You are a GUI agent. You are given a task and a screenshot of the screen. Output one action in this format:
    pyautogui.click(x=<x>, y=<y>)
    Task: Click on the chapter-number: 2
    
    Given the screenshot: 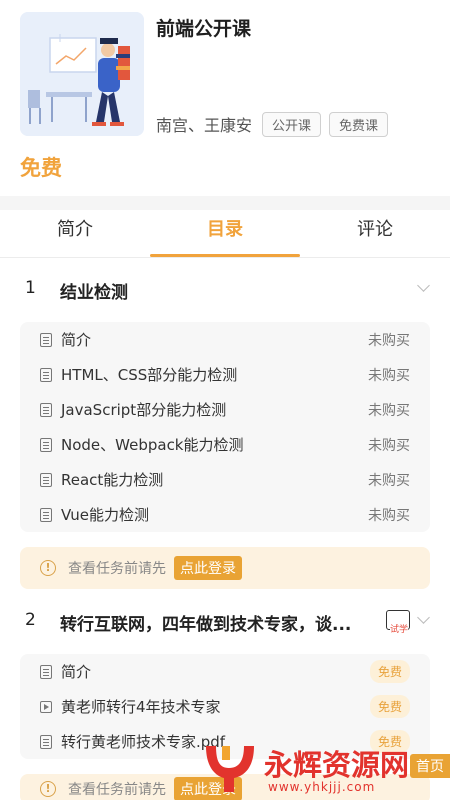 What is the action you would take?
    pyautogui.click(x=30, y=620)
    